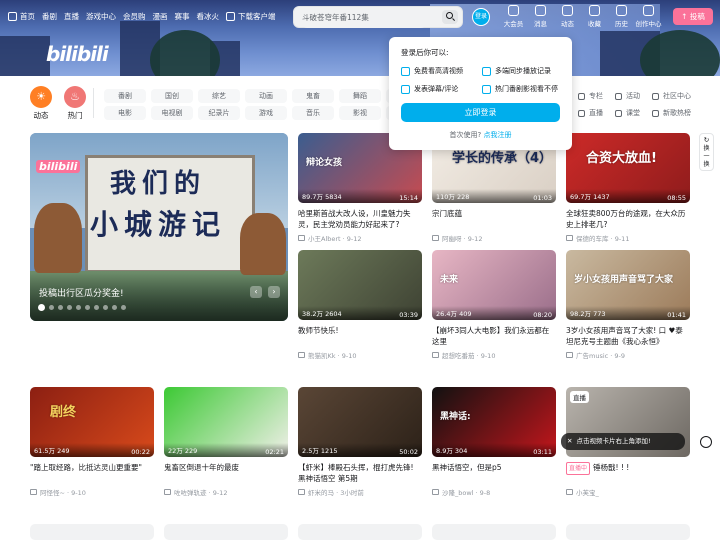  Describe the element at coordinates (494, 355) in the screenshot. I see `video-author: 超想吃番茄 · 9-10` at that location.